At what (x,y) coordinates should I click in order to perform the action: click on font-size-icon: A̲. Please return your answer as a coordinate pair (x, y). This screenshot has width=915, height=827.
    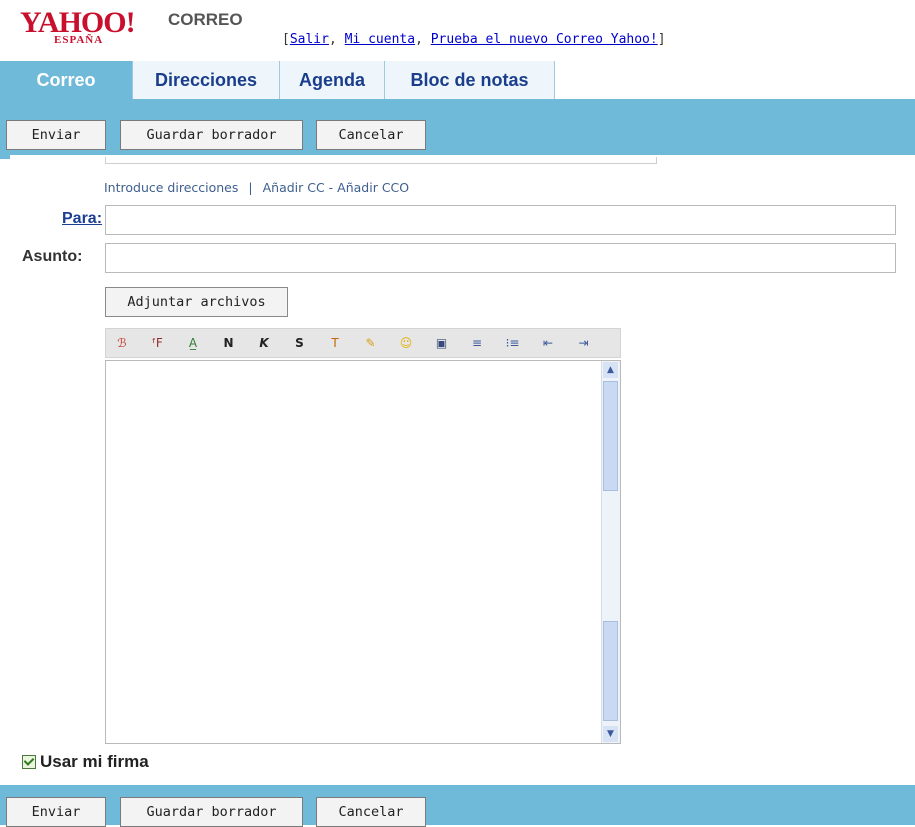
    Looking at the image, I should click on (193, 343).